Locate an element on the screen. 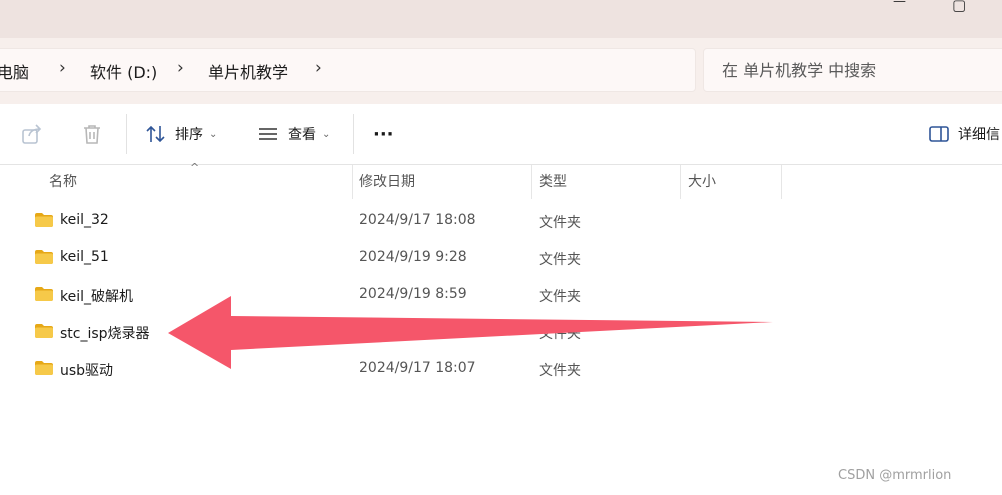 The height and width of the screenshot is (495, 1002). file-name: keil_32 is located at coordinates (84, 220).